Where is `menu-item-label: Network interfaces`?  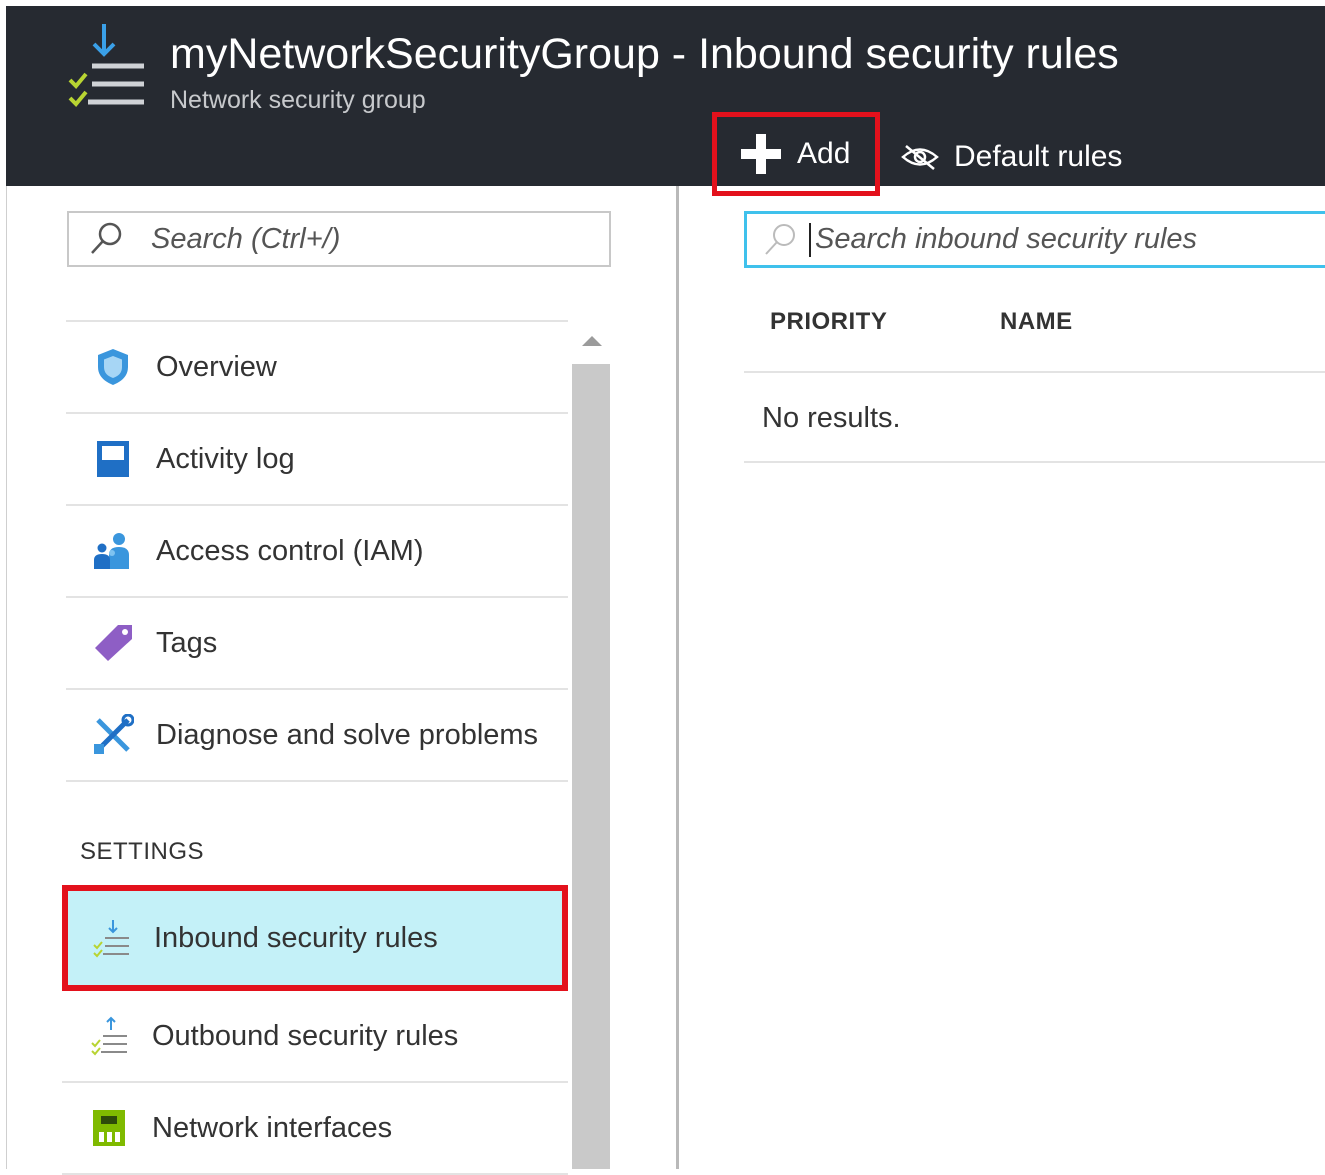 menu-item-label: Network interfaces is located at coordinates (272, 1127).